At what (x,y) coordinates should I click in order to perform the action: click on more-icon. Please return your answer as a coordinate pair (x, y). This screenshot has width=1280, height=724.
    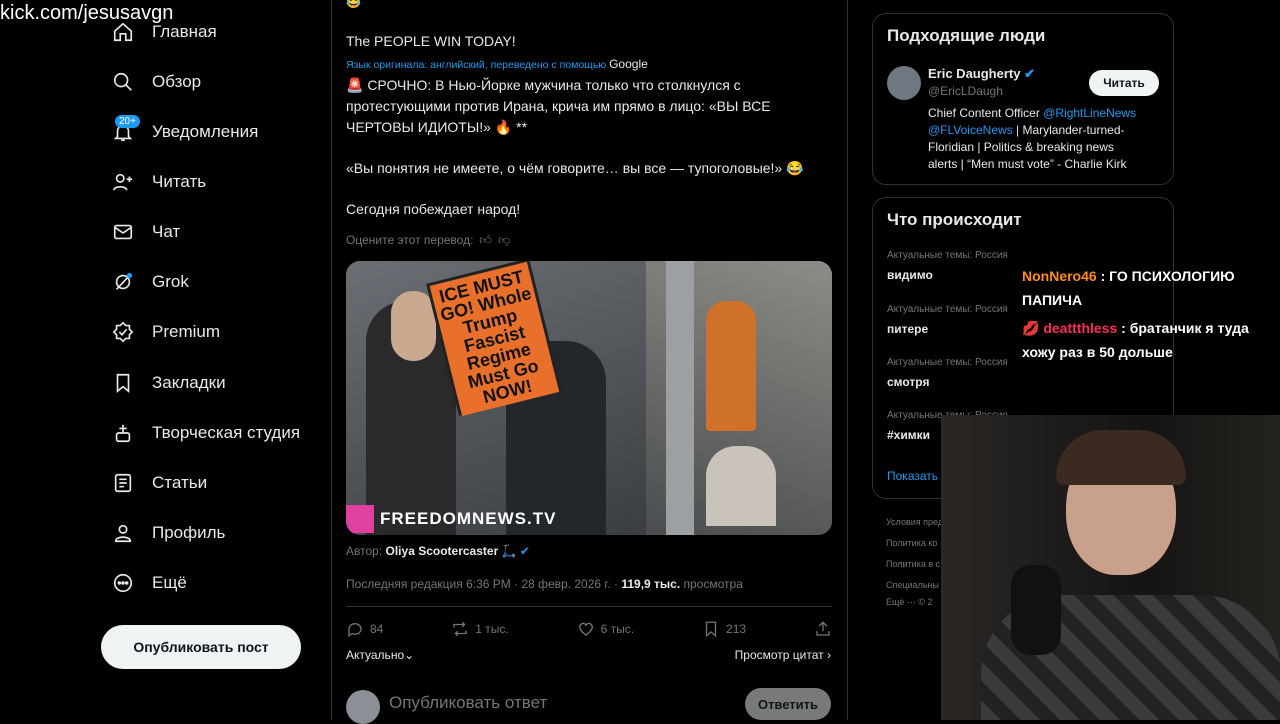
    Looking at the image, I should click on (123, 583).